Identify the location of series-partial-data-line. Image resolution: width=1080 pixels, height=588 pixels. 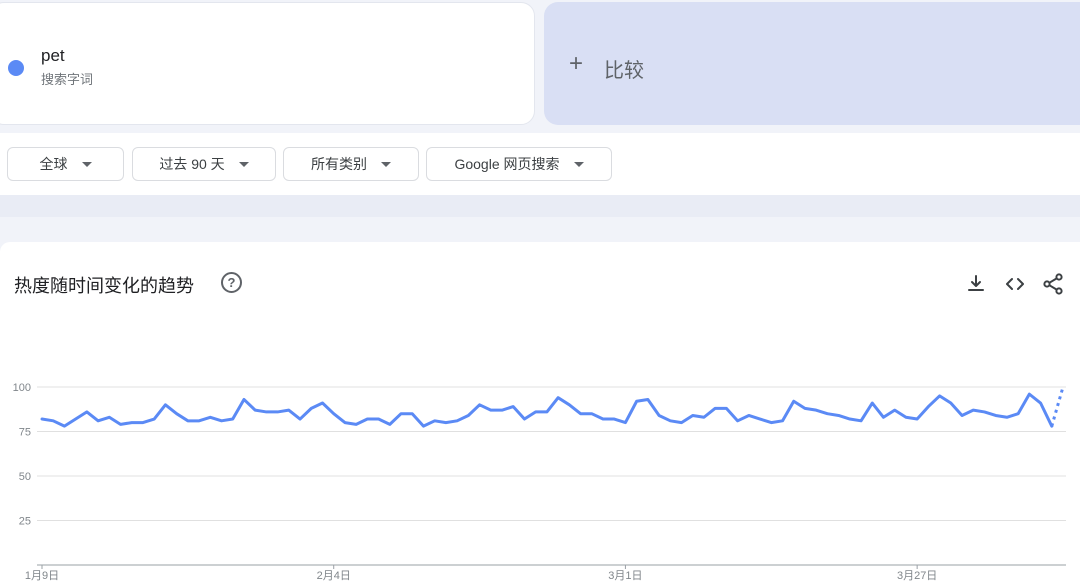
(1057, 406).